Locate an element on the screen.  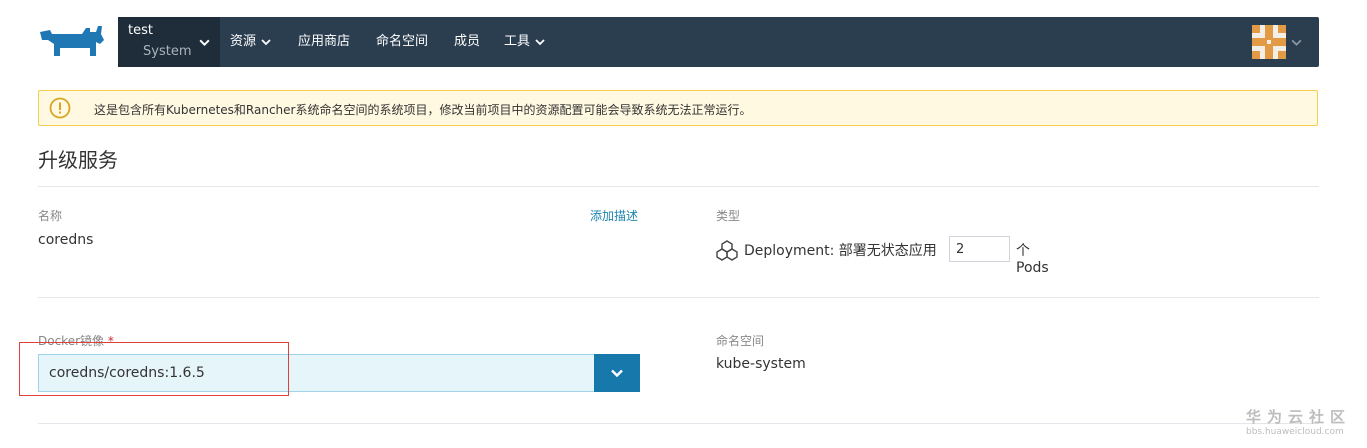
nav-namespaces-label: 命名空间 is located at coordinates (402, 41).